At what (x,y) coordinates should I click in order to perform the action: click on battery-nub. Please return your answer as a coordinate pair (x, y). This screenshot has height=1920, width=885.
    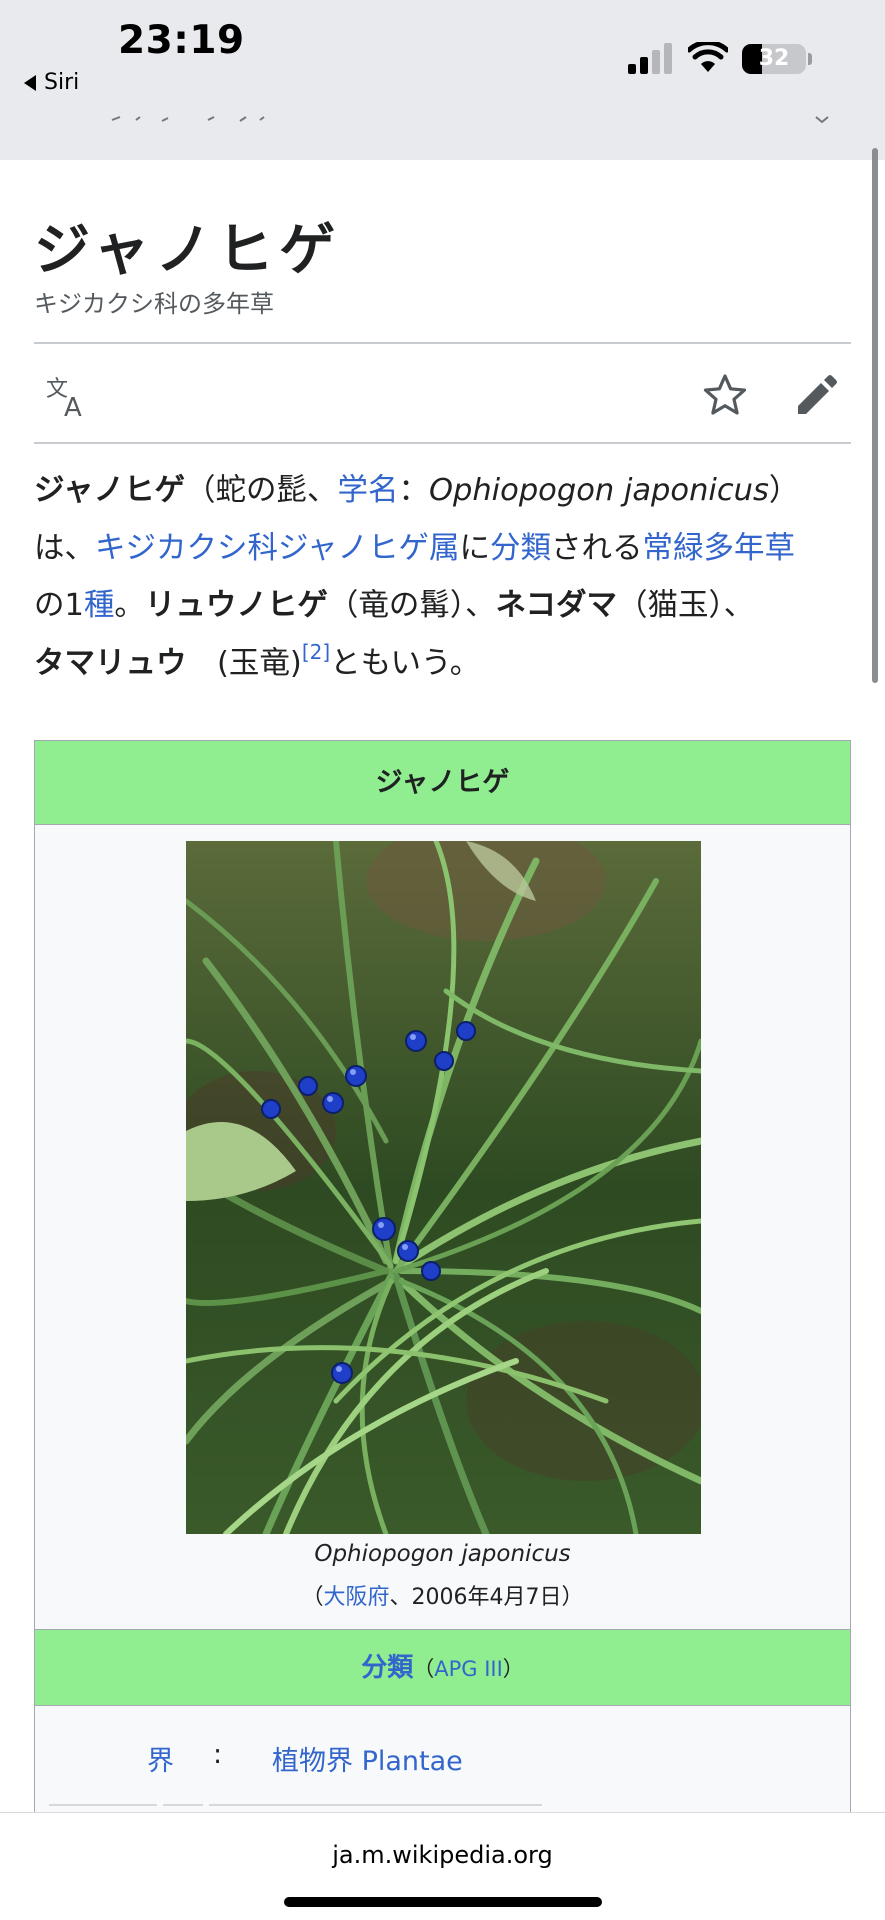
    Looking at the image, I should click on (810, 59).